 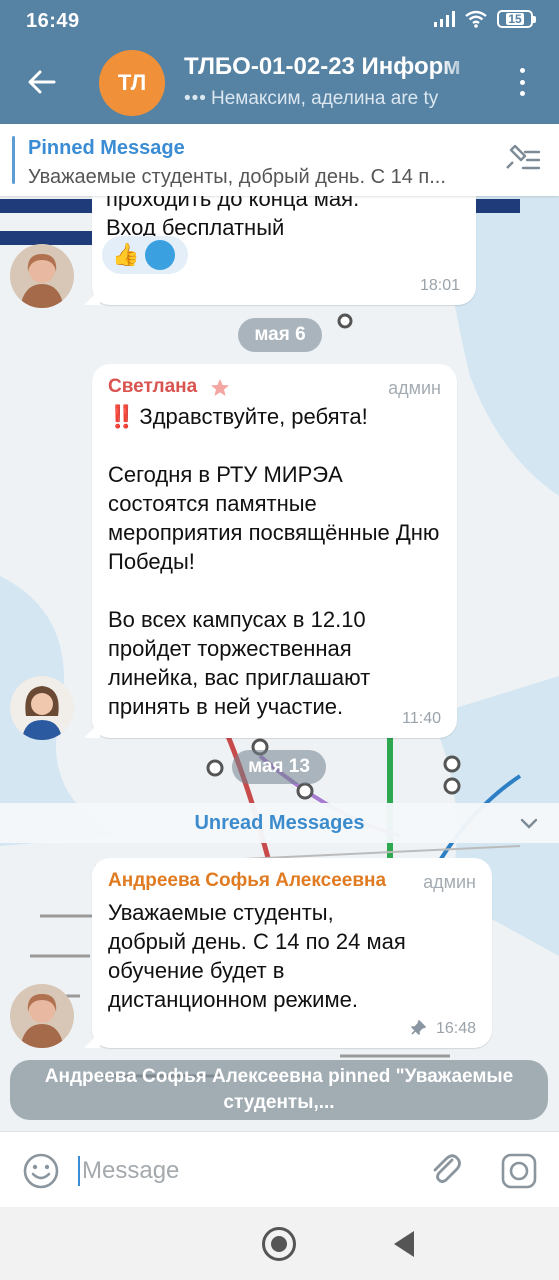 I want to click on reactions: 👍, so click(x=145, y=255).